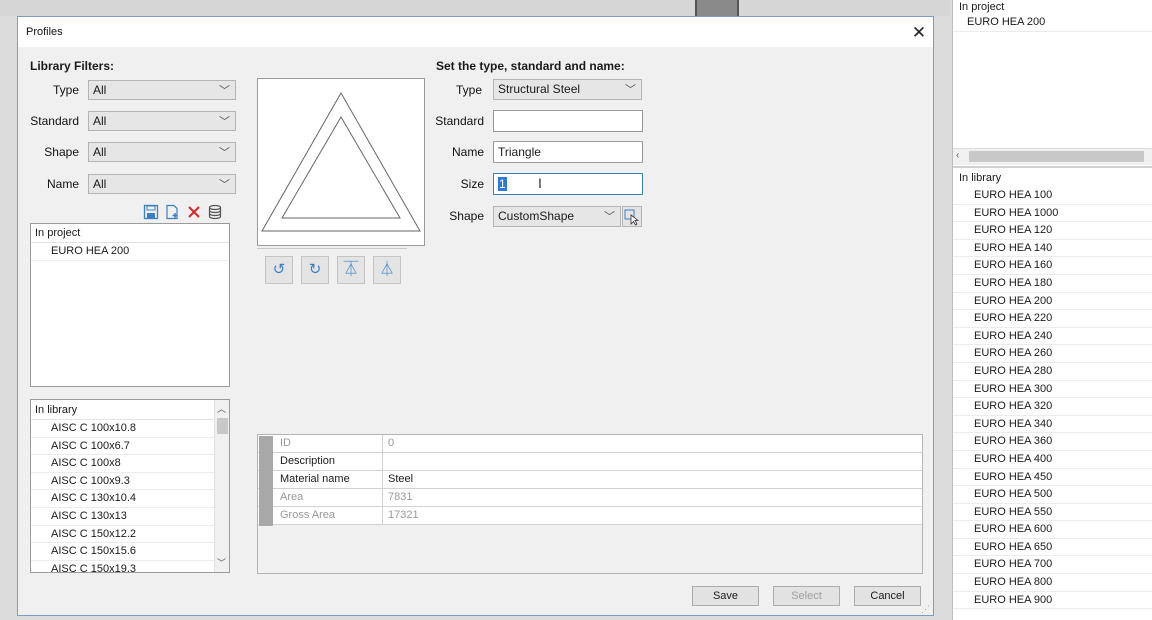 The height and width of the screenshot is (620, 1152). Describe the element at coordinates (315, 270) in the screenshot. I see `rotate-right-button: ↻` at that location.